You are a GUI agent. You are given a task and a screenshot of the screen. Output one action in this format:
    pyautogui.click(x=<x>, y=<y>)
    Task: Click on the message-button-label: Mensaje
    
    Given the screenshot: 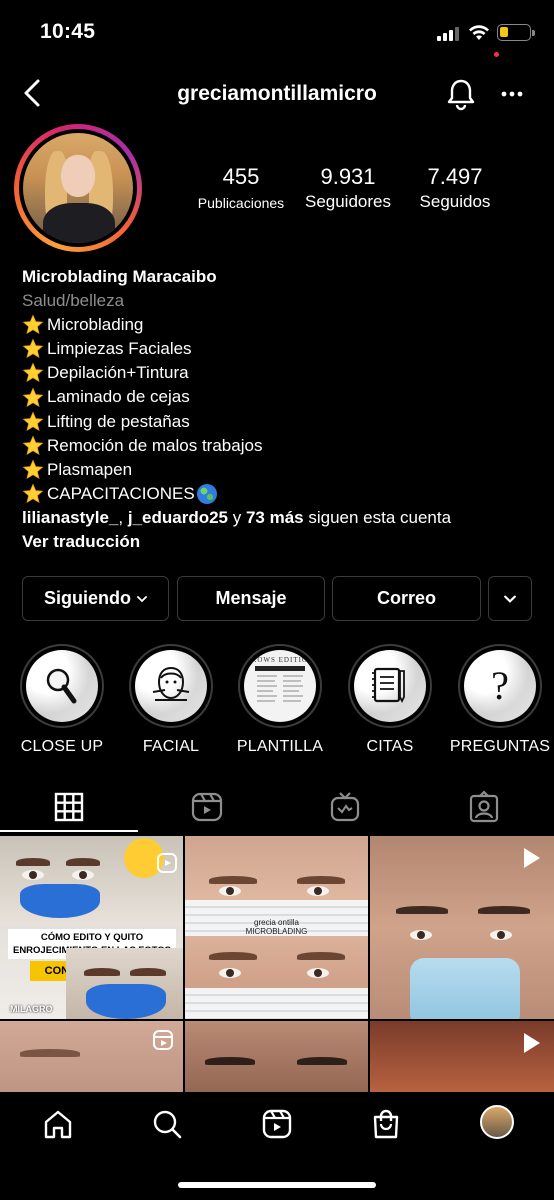 What is the action you would take?
    pyautogui.click(x=251, y=598)
    